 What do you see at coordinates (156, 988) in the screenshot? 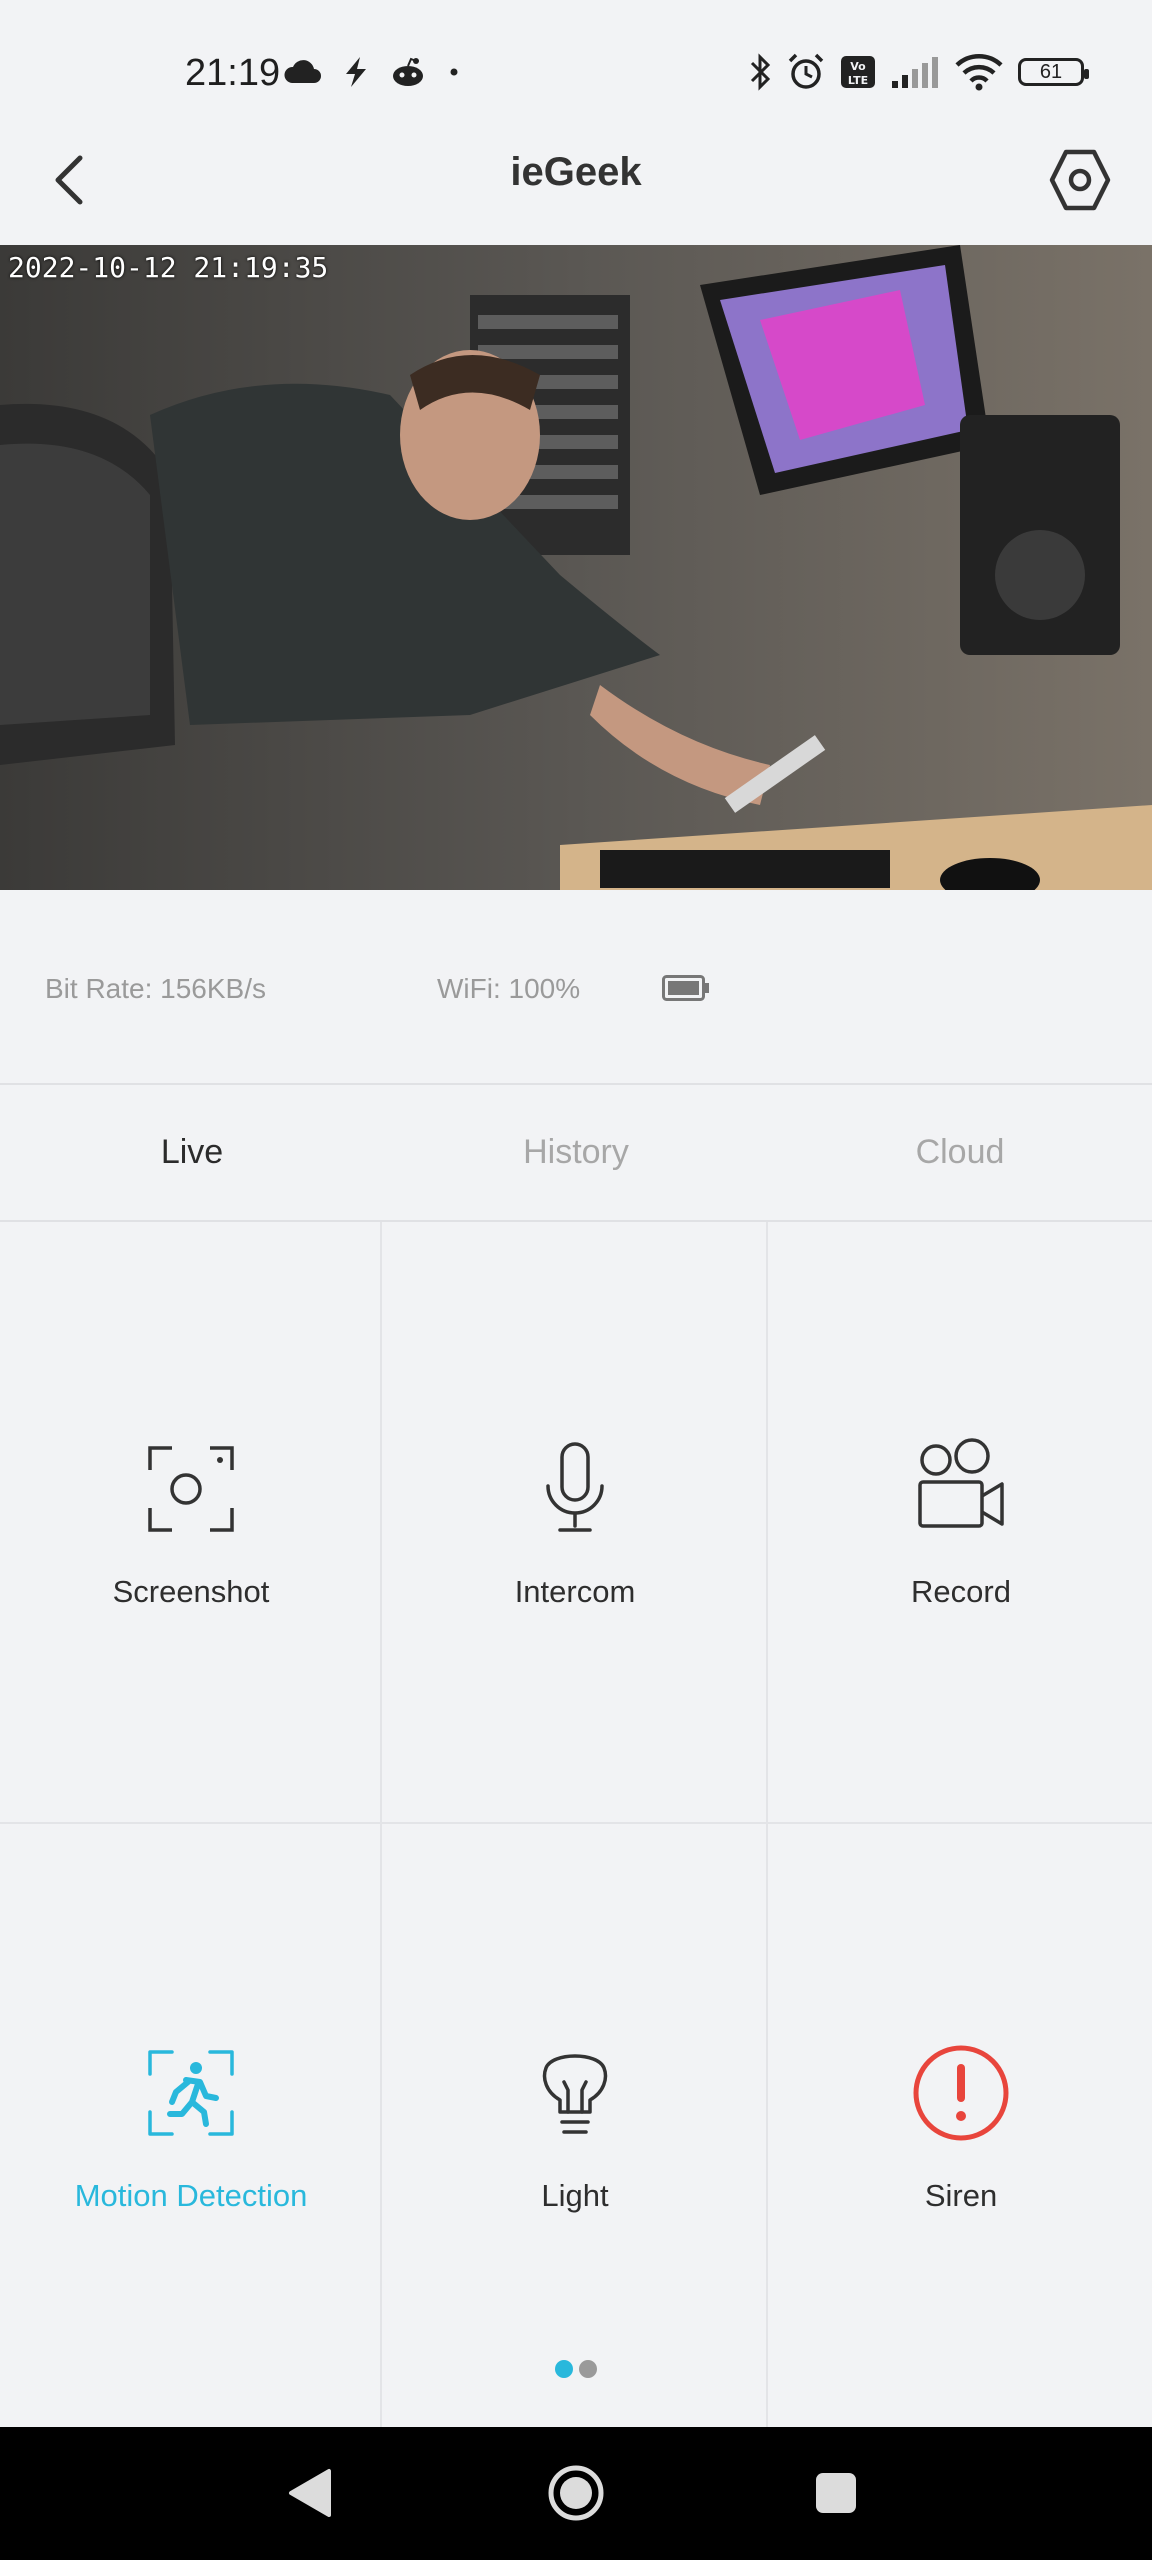
I see `bitrate-stat: Bit Rate: 156KB/s` at bounding box center [156, 988].